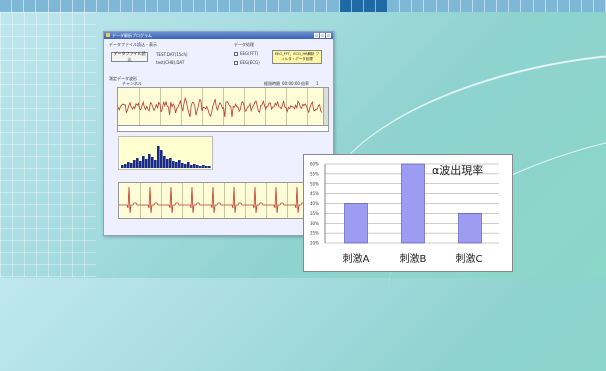 Image resolution: width=606 pixels, height=371 pixels. I want to click on time-value: 00:00:00, so click(291, 83).